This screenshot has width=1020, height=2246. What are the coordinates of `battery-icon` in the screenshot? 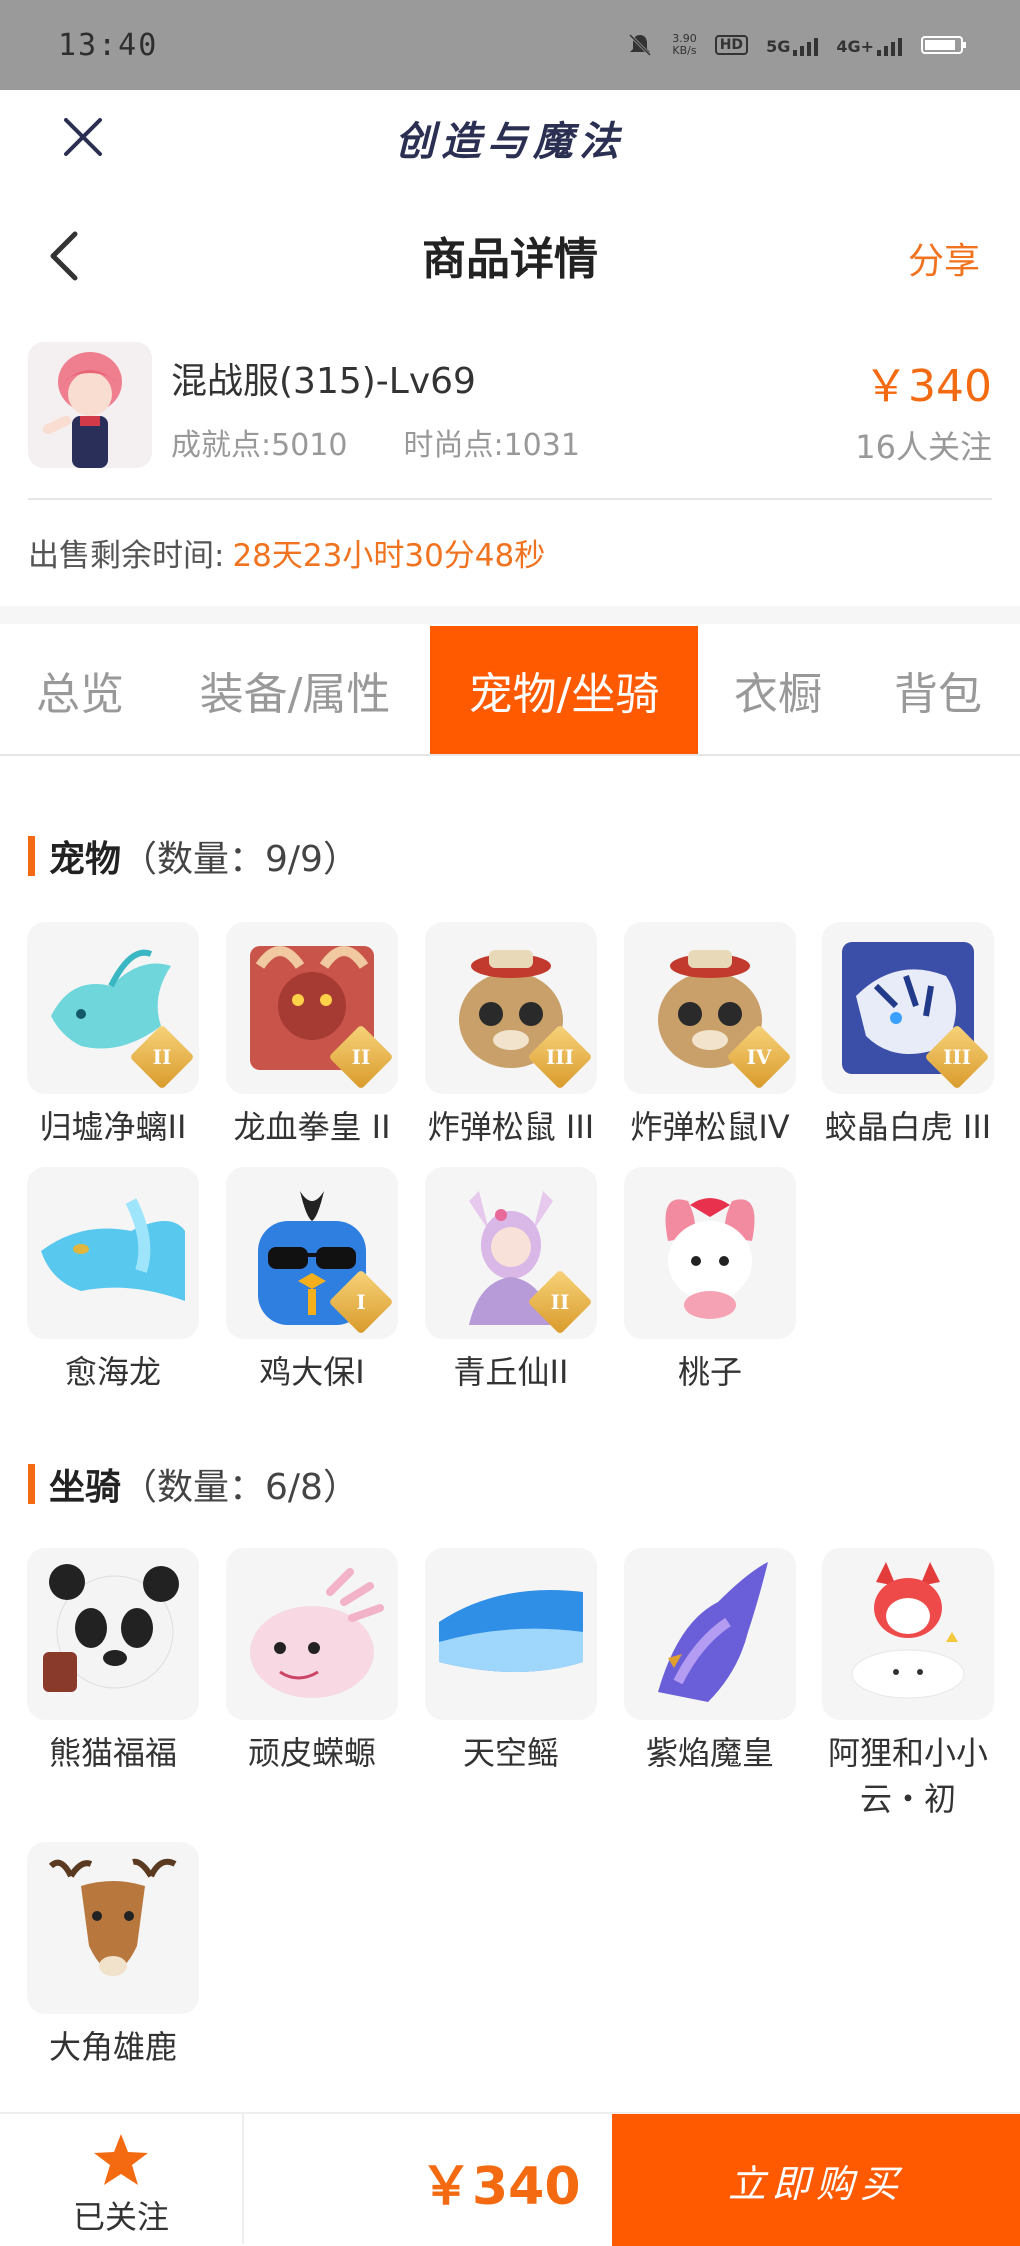 It's located at (943, 45).